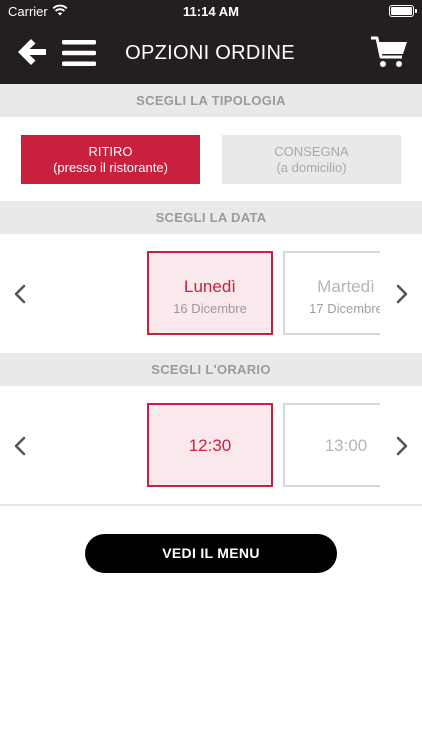 The width and height of the screenshot is (422, 750). I want to click on top-navigation-bar: OPZIONI ORDINE, so click(211, 53).